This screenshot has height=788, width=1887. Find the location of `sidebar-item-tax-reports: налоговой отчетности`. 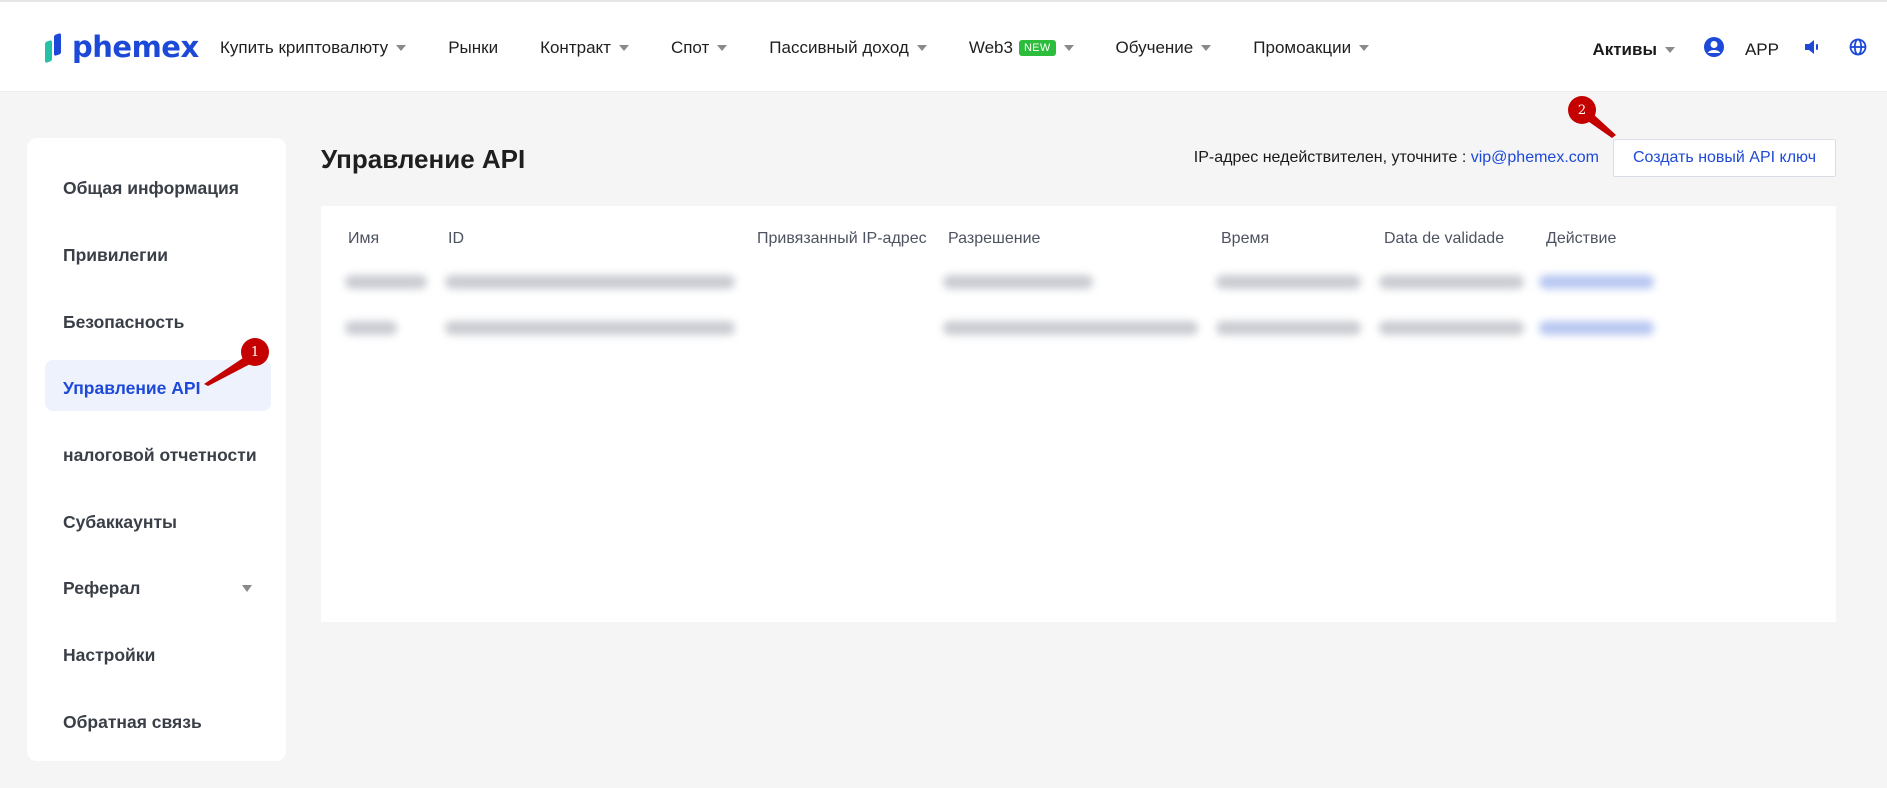

sidebar-item-tax-reports: налоговой отчетности is located at coordinates (160, 455).